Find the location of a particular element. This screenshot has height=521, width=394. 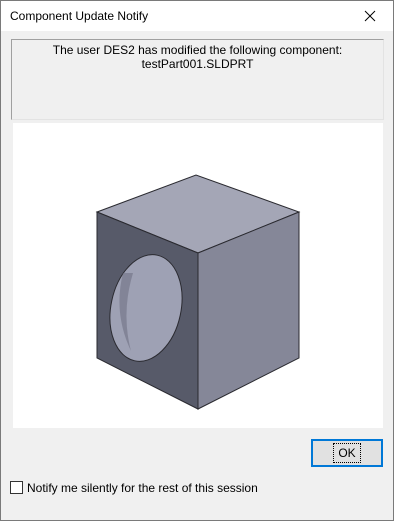

dialog-title: Component Update Notify is located at coordinates (79, 16).